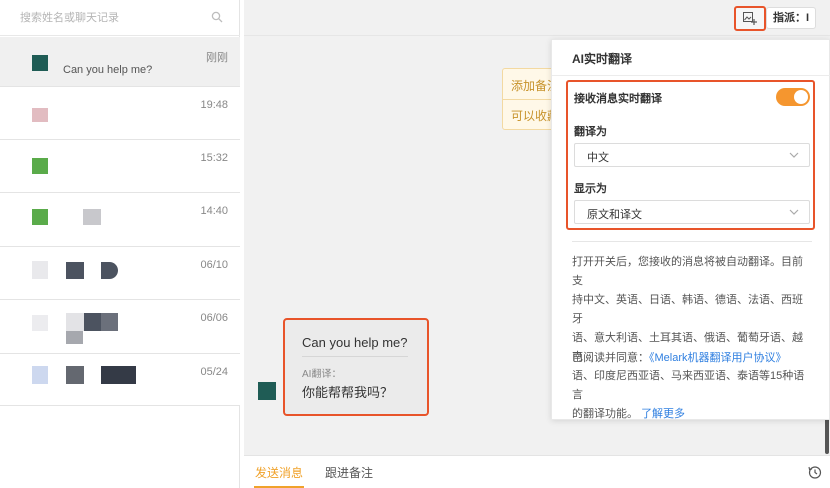  I want to click on conversation-time: 14:40, so click(214, 211).